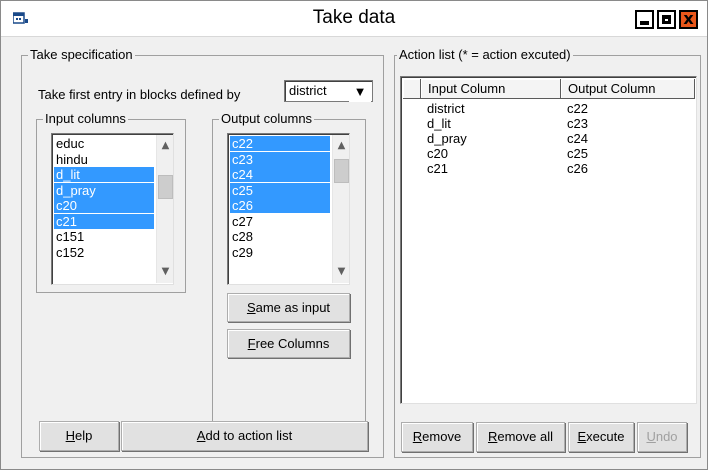 The width and height of the screenshot is (708, 470). What do you see at coordinates (644, 23) in the screenshot?
I see `minimize-icon` at bounding box center [644, 23].